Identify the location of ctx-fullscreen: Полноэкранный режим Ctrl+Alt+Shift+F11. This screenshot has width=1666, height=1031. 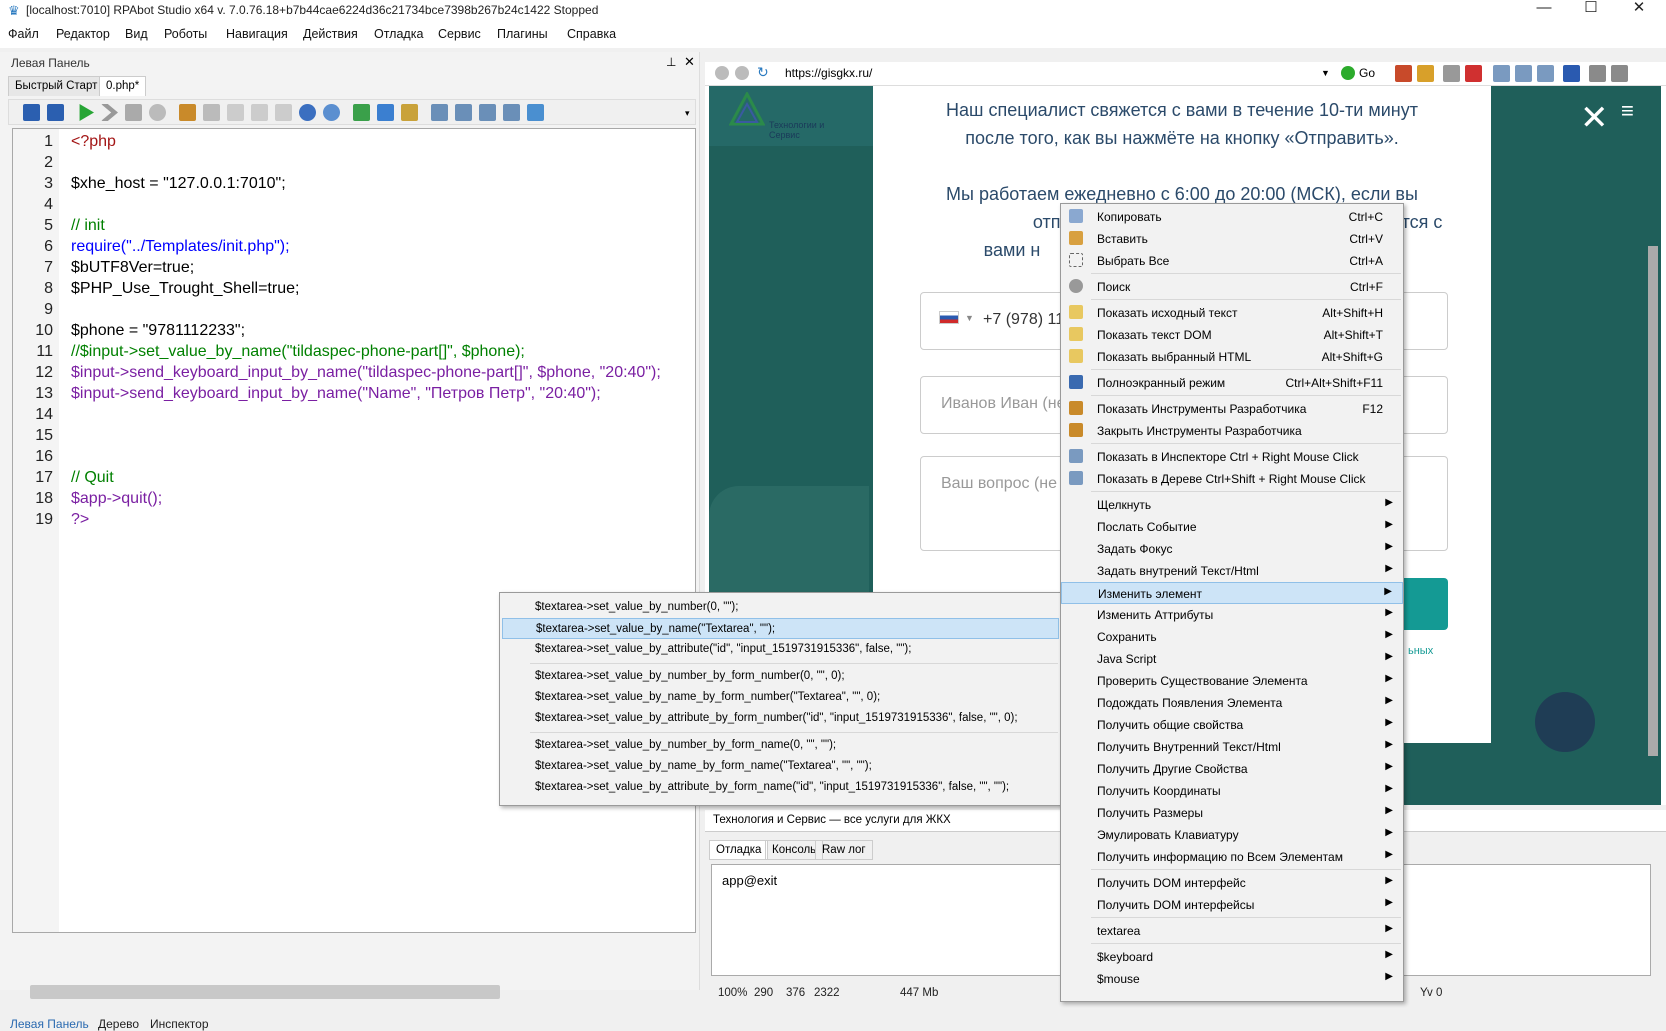
(1232, 383).